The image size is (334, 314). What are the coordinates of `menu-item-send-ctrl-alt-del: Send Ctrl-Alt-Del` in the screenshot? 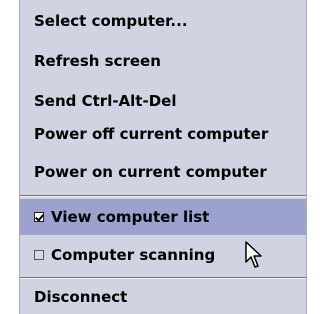 It's located at (163, 101).